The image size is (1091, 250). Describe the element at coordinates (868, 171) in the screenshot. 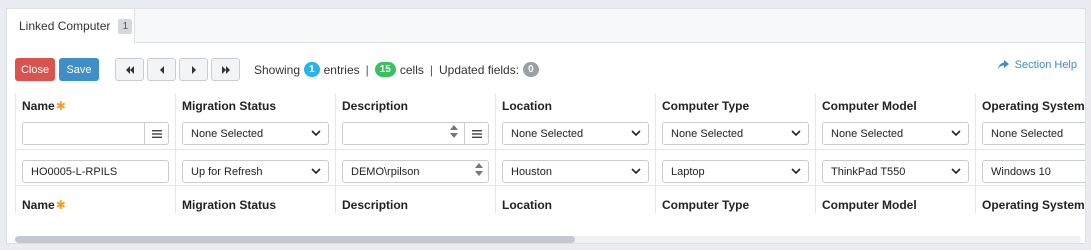

I see `cell-value: ThinkPad T550` at that location.